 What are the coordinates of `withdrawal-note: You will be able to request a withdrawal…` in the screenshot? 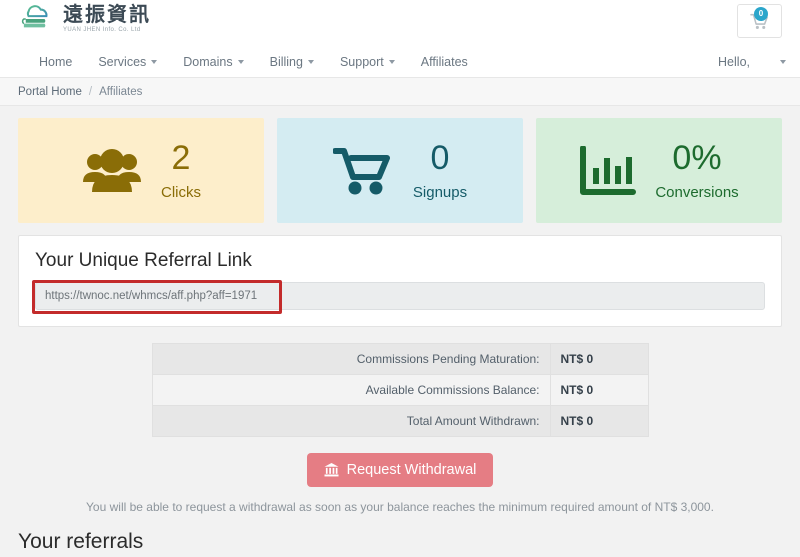 It's located at (400, 507).